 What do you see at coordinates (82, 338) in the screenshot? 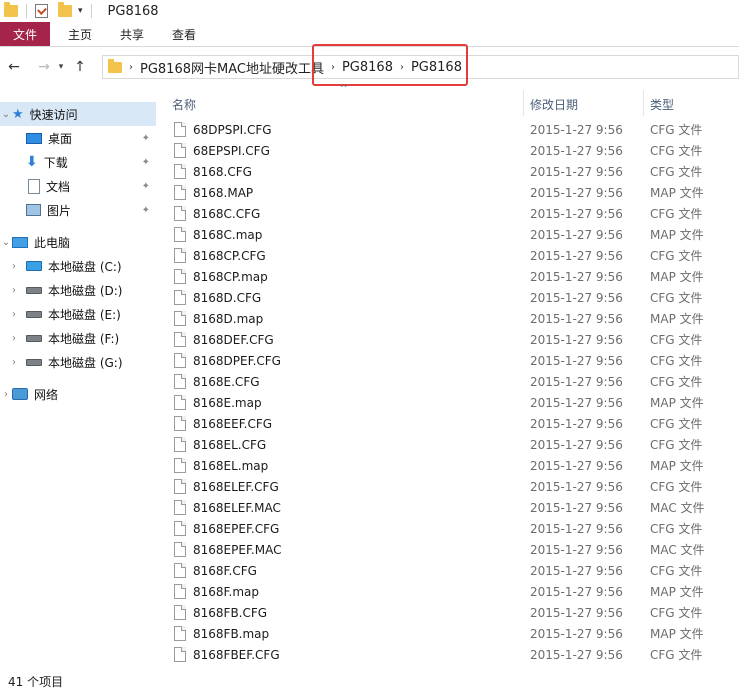
I see `nav-drive-f: › 本地磁盘 (F:)` at bounding box center [82, 338].